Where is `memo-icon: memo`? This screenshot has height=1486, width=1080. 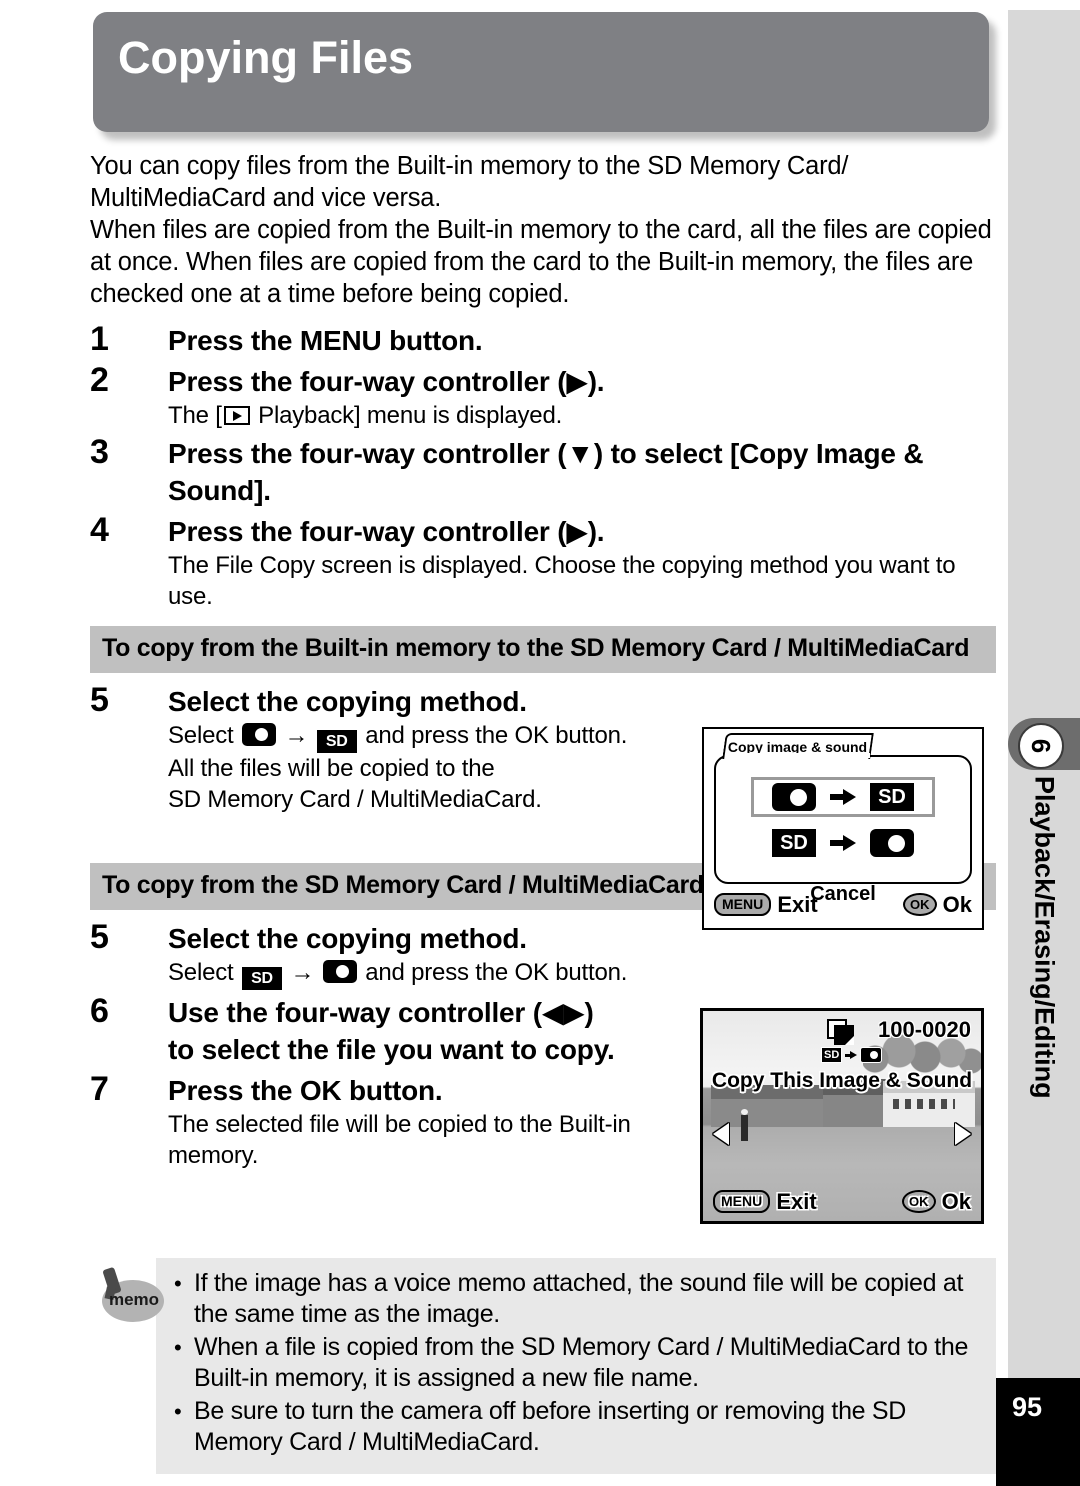
memo-icon: memo is located at coordinates (132, 1296).